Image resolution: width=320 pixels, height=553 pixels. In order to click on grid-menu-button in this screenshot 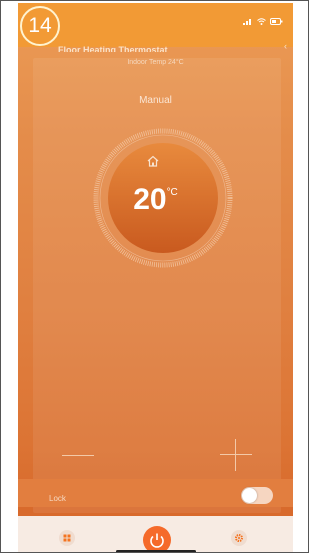, I will do `click(67, 538)`.